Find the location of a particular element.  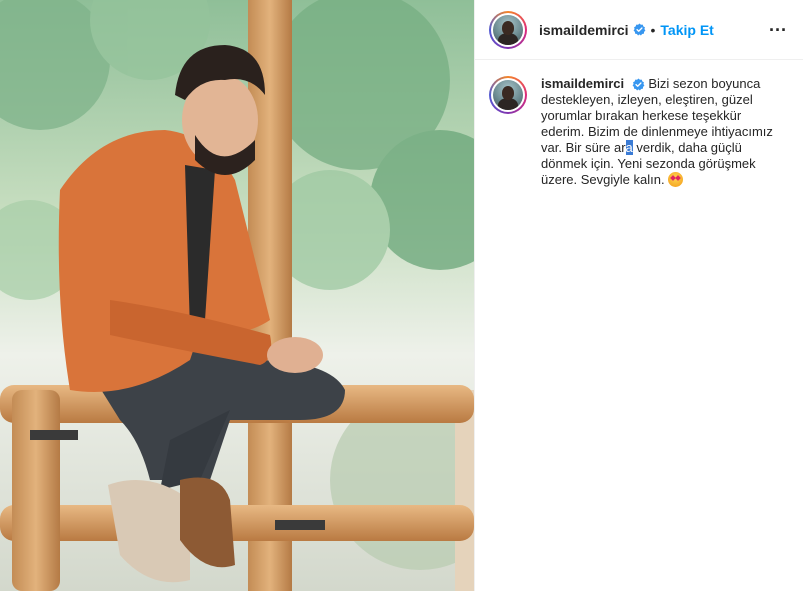

avatar is located at coordinates (508, 29).